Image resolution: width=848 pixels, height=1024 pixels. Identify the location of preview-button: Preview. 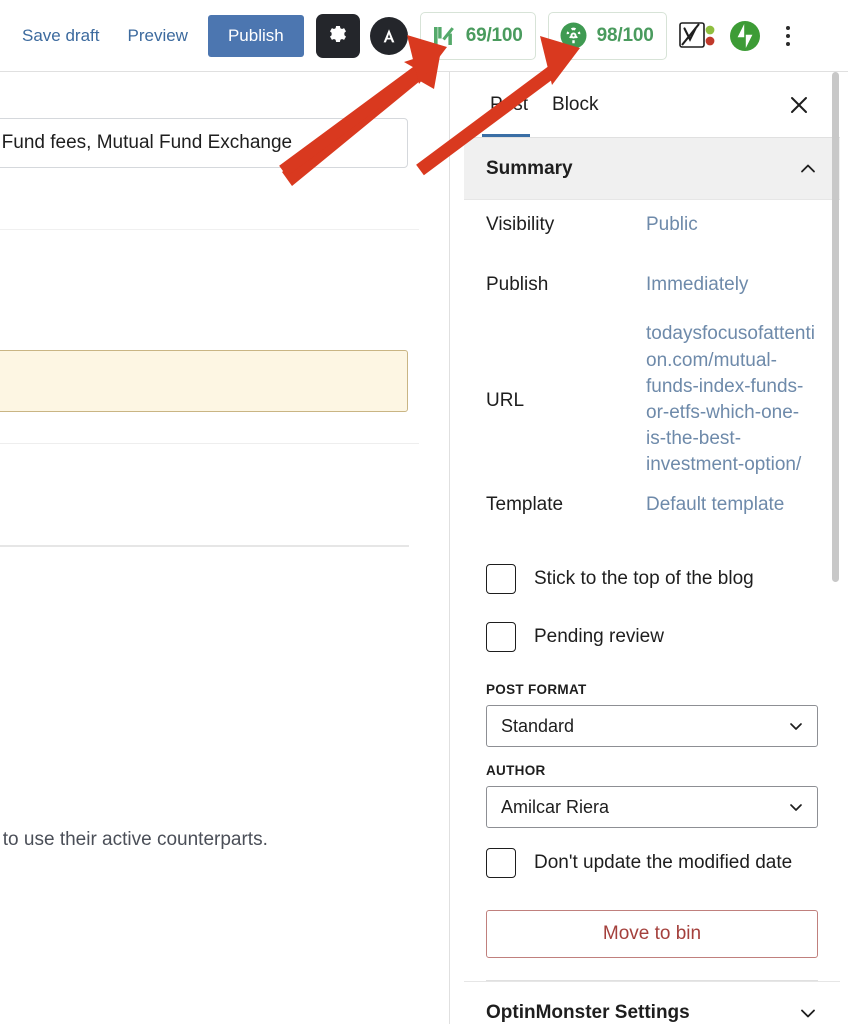
(158, 36).